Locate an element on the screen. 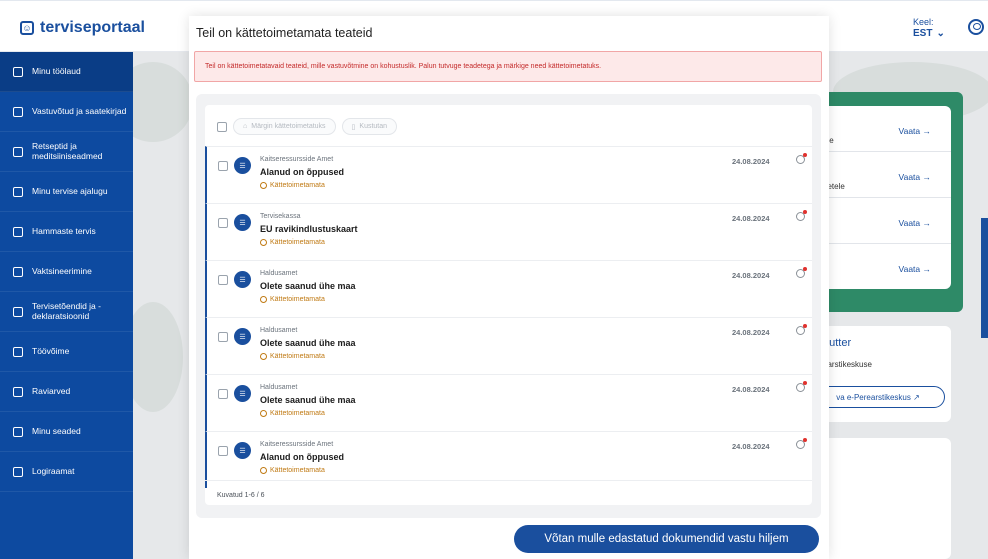 This screenshot has width=988, height=559. background-services-card: ineVaata → neteleVaata → Vaata → Vaata → is located at coordinates (887, 197).